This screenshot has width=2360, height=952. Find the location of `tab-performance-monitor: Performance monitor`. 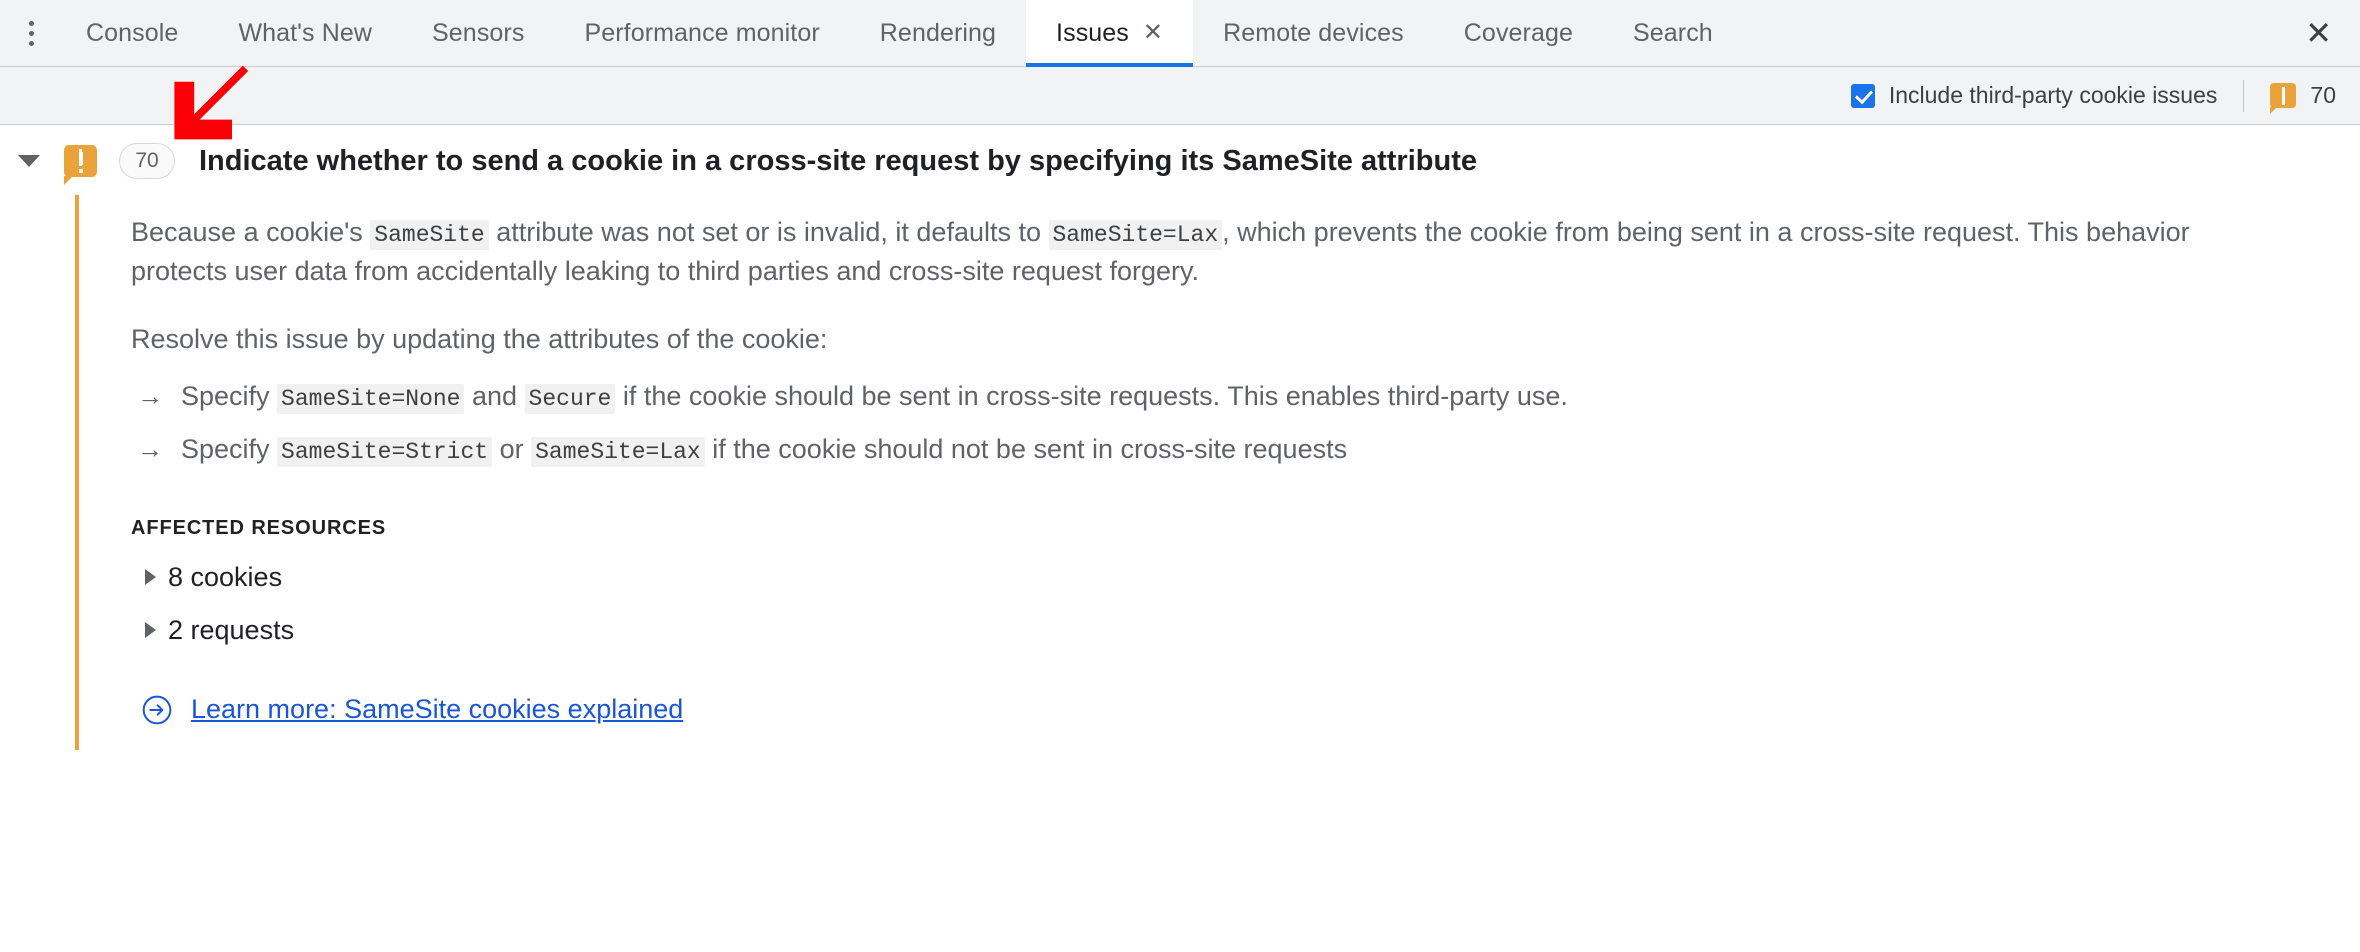

tab-performance-monitor: Performance monitor is located at coordinates (701, 33).